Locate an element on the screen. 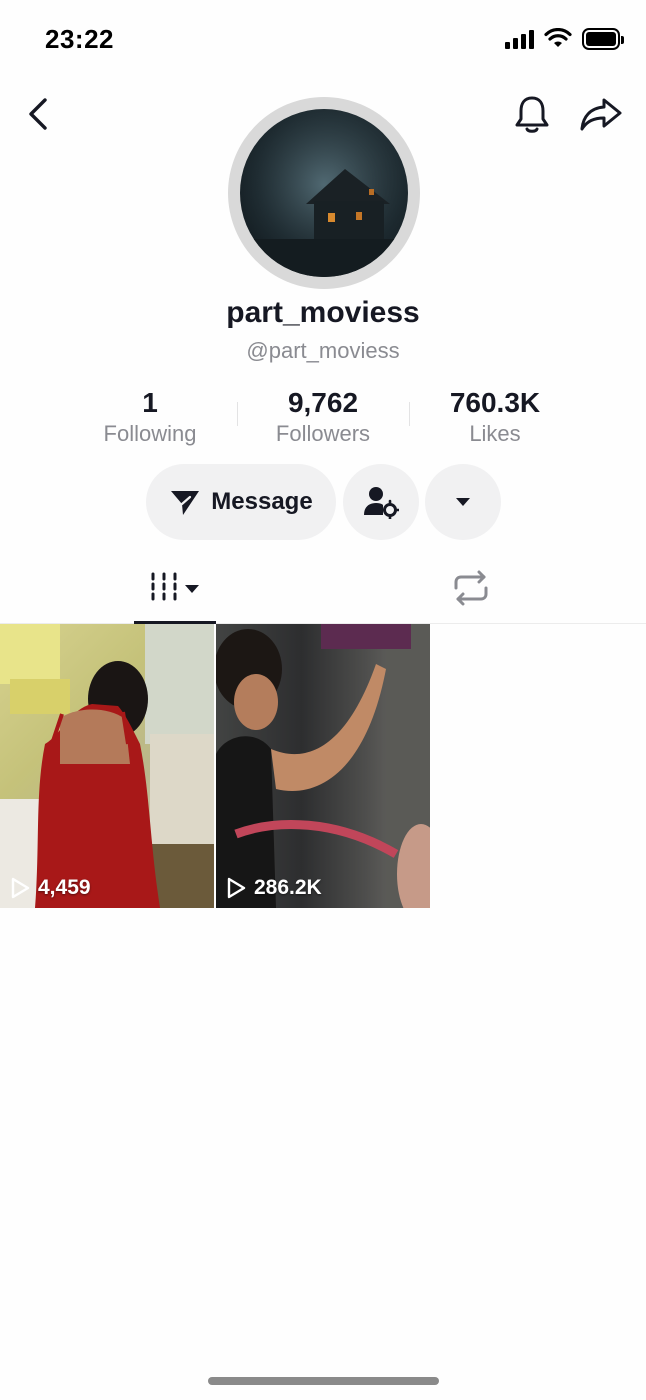 The height and width of the screenshot is (1400, 646). stat-label: Likes is located at coordinates (495, 433).